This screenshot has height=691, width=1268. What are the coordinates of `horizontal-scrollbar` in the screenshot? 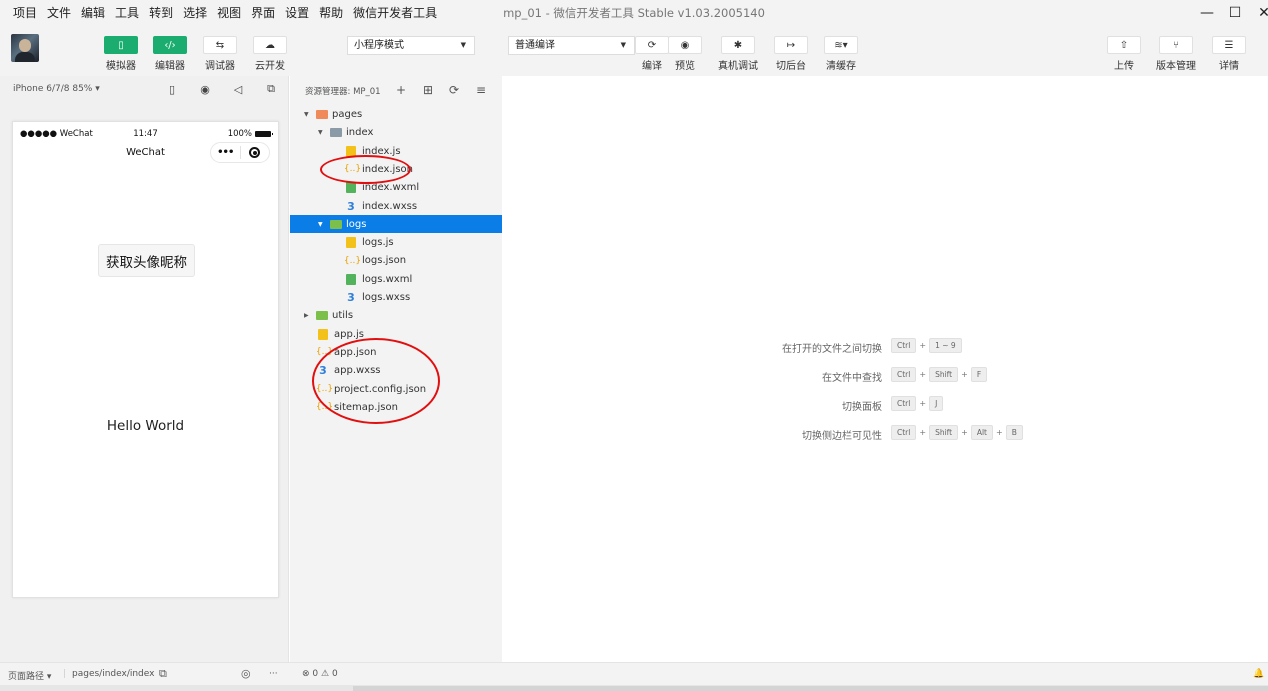 It's located at (634, 688).